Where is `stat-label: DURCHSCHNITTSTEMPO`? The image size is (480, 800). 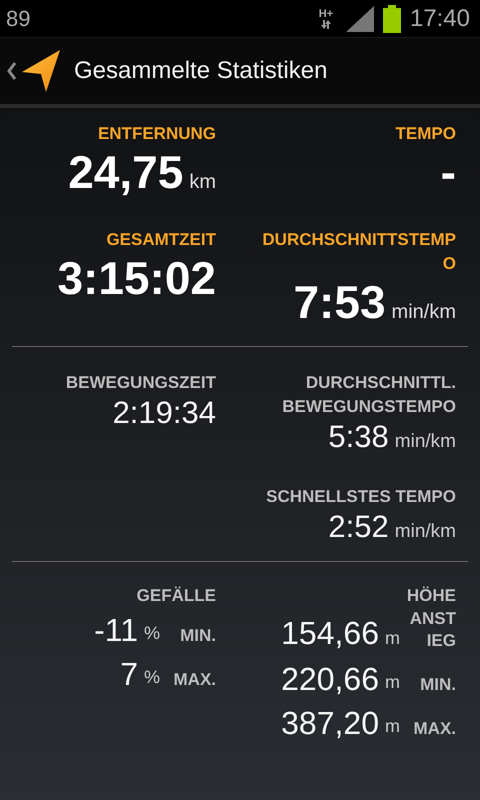 stat-label: DURCHSCHNITTSTEMPO is located at coordinates (358, 252).